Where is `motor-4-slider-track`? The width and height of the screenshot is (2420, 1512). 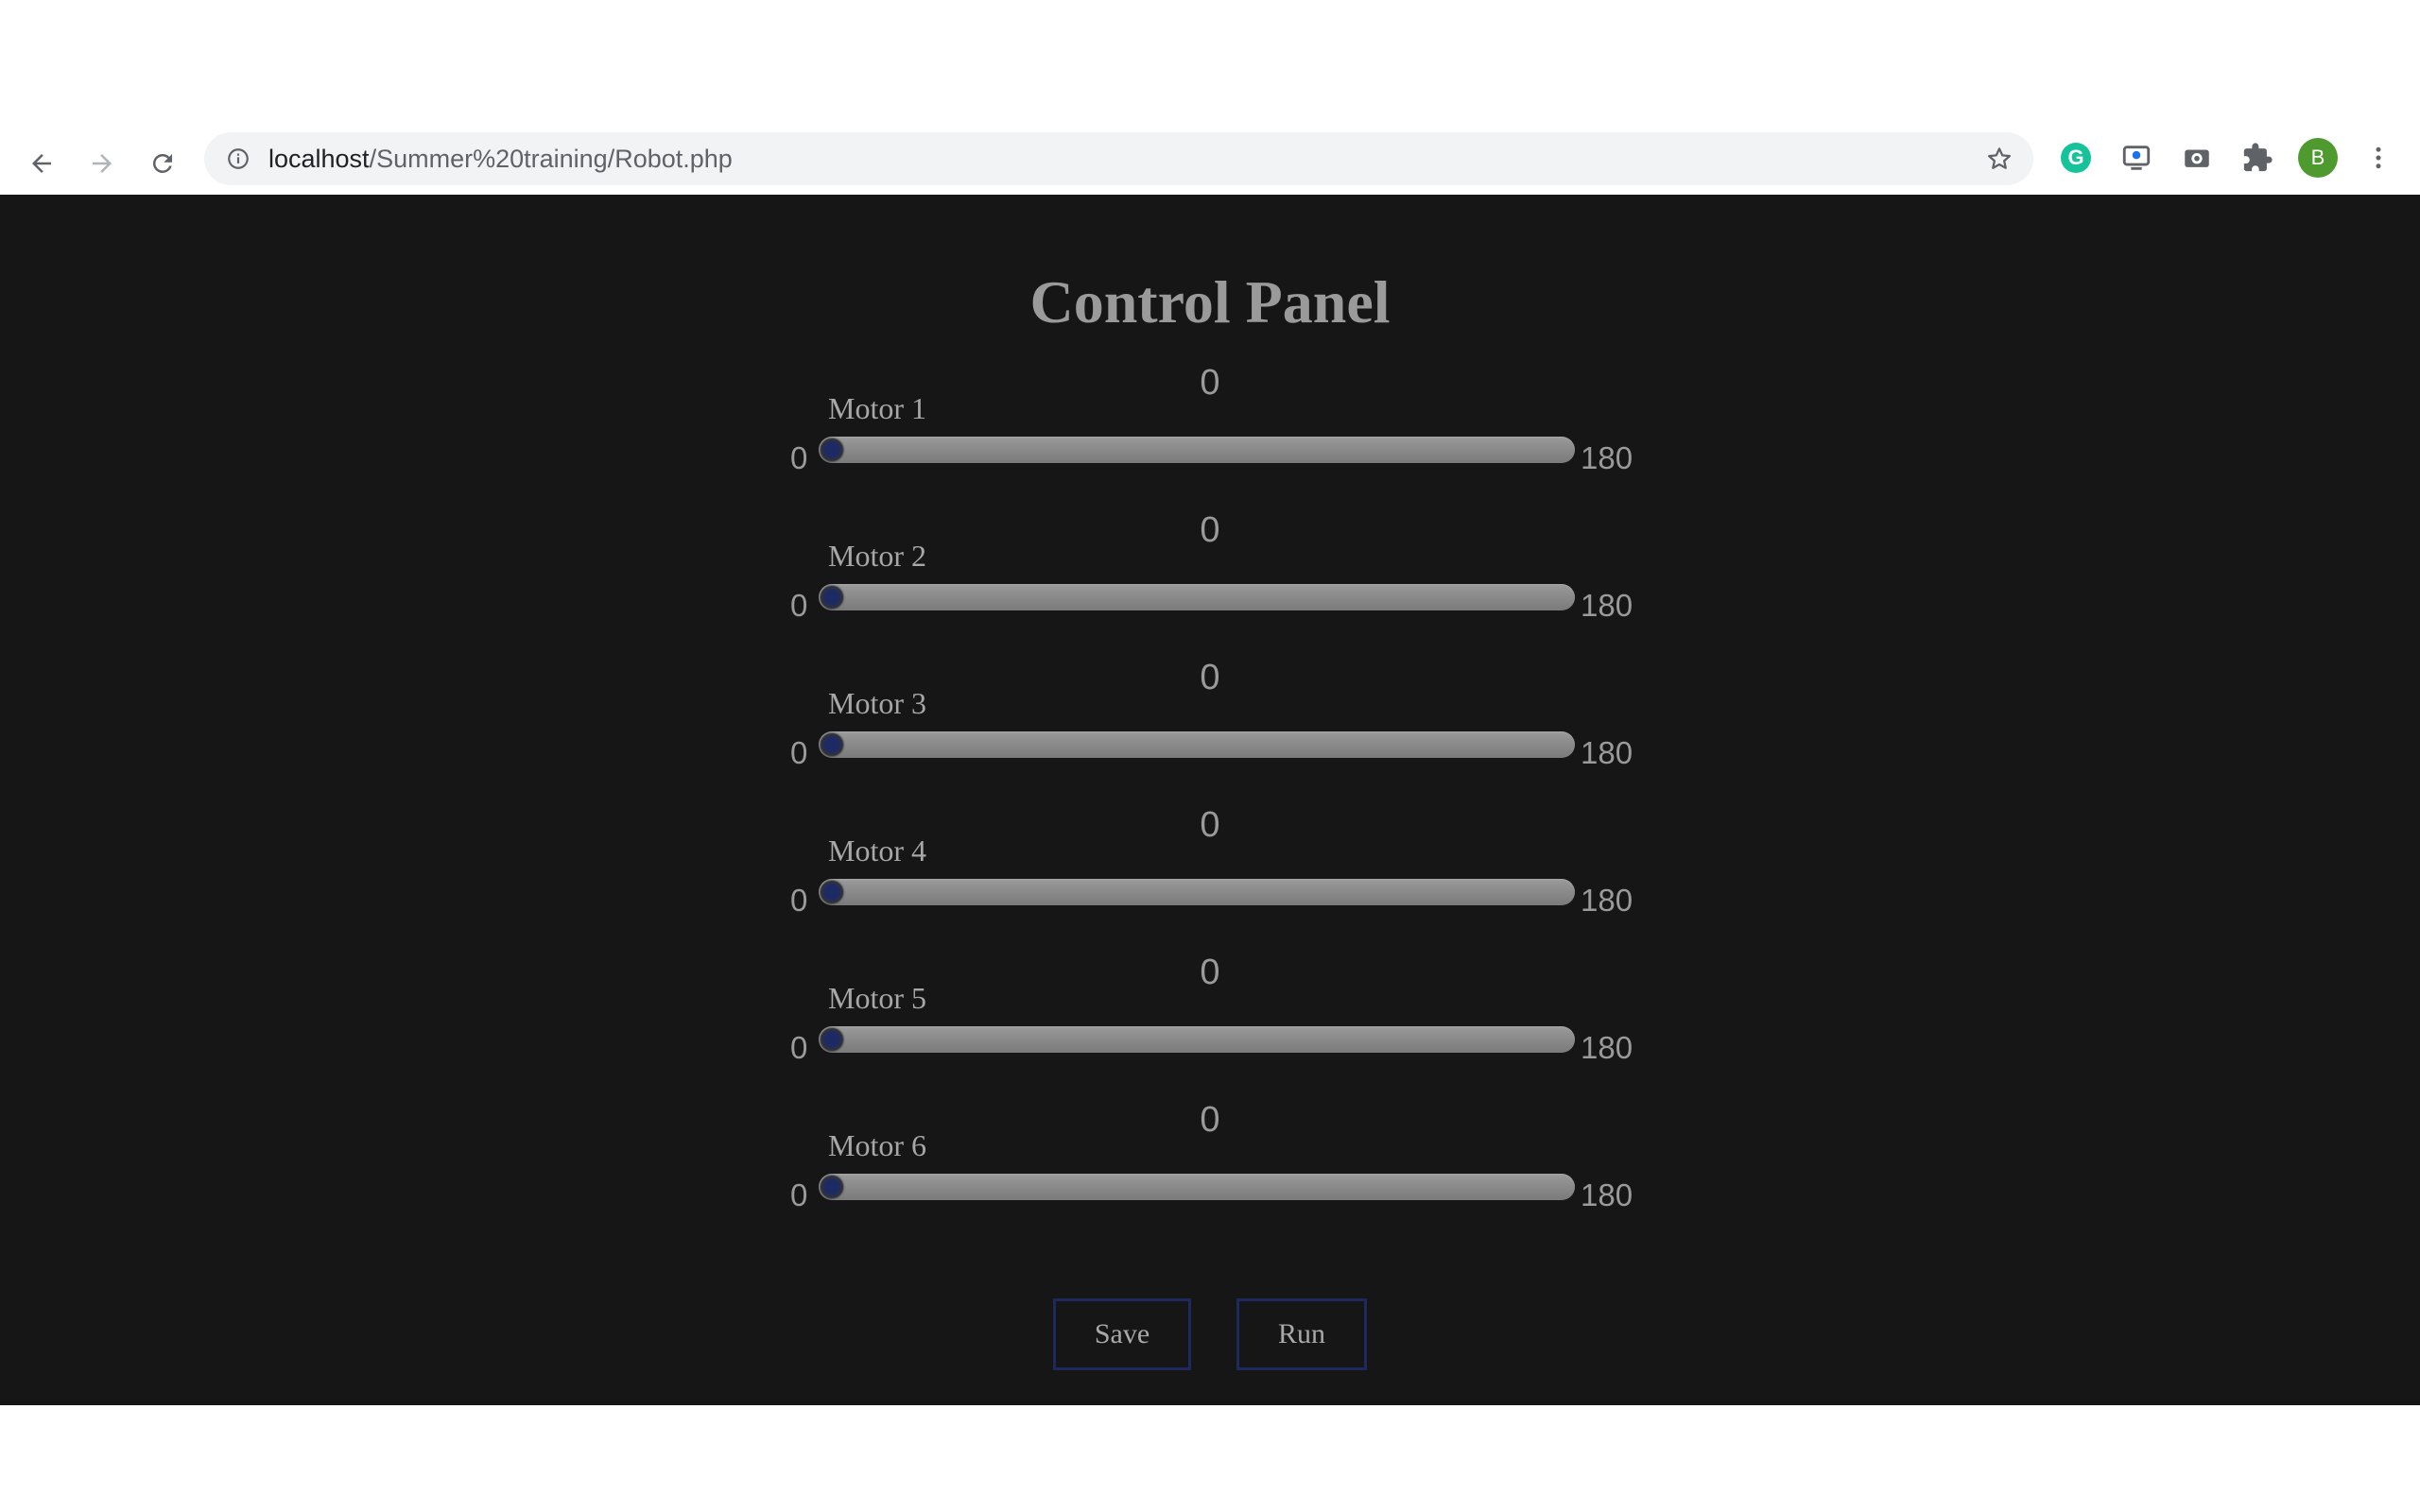 motor-4-slider-track is located at coordinates (1197, 892).